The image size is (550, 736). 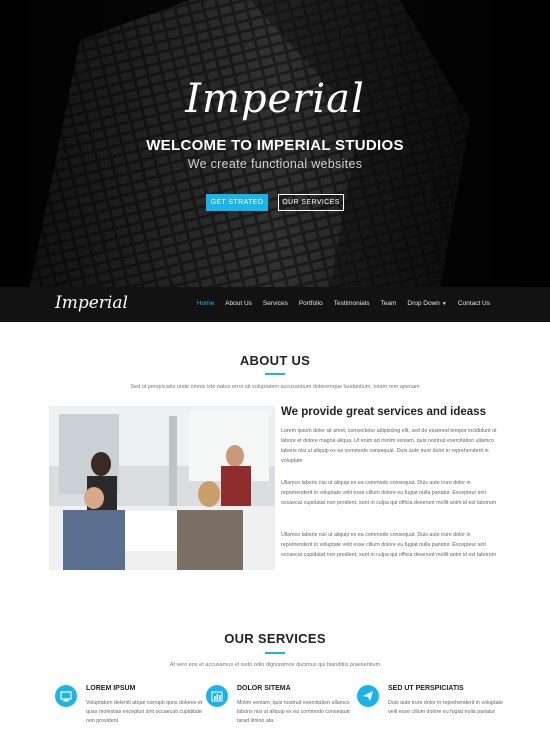 I want to click on nav-item-drop-down-label: Drop Down, so click(x=423, y=303).